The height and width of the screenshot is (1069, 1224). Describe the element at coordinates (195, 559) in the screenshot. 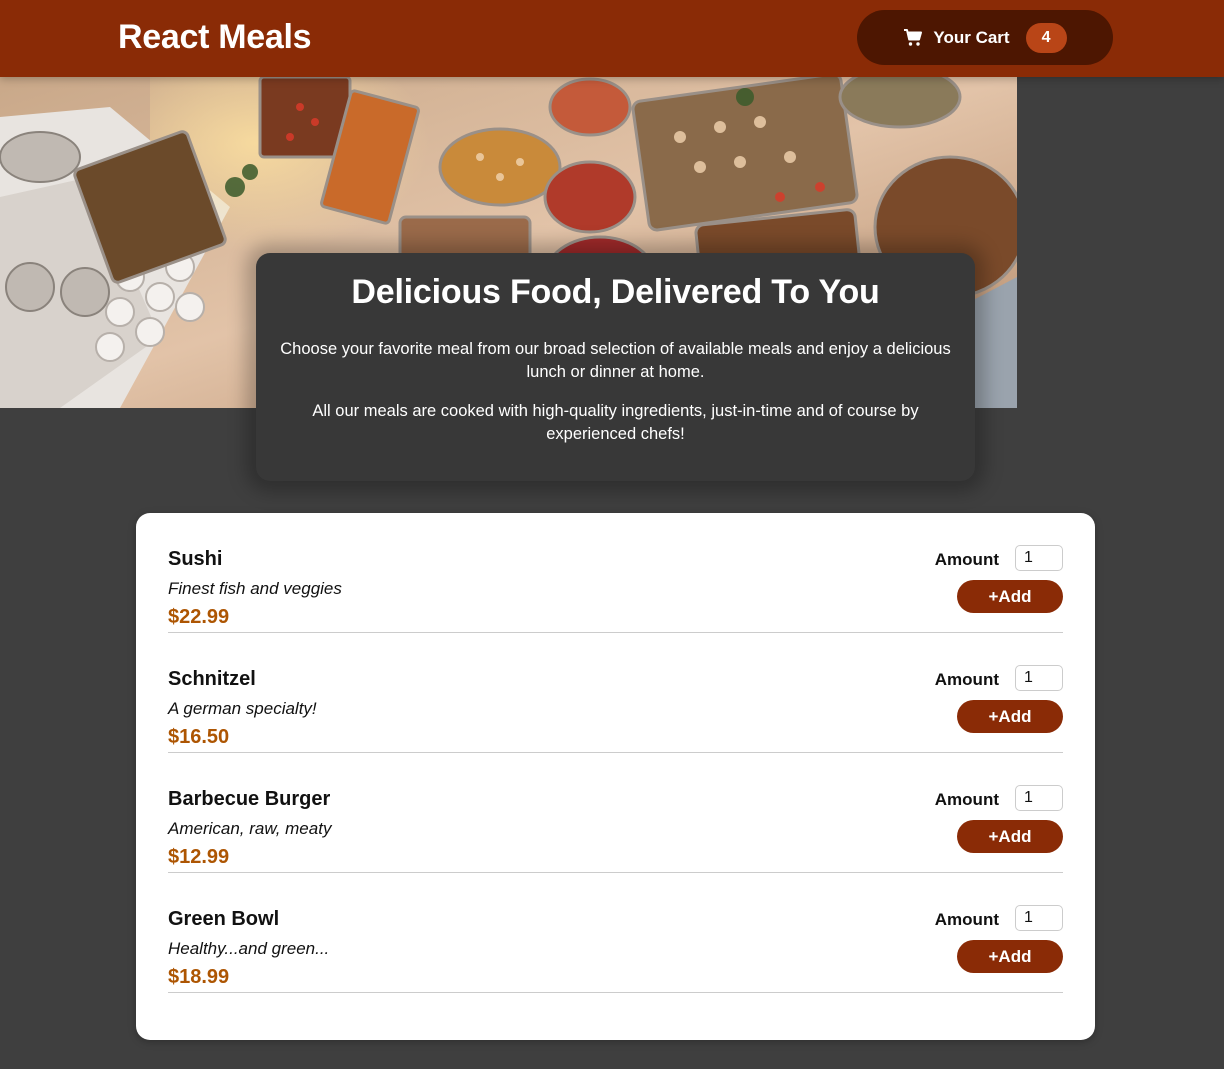

I see `meal-name: Sushi` at that location.